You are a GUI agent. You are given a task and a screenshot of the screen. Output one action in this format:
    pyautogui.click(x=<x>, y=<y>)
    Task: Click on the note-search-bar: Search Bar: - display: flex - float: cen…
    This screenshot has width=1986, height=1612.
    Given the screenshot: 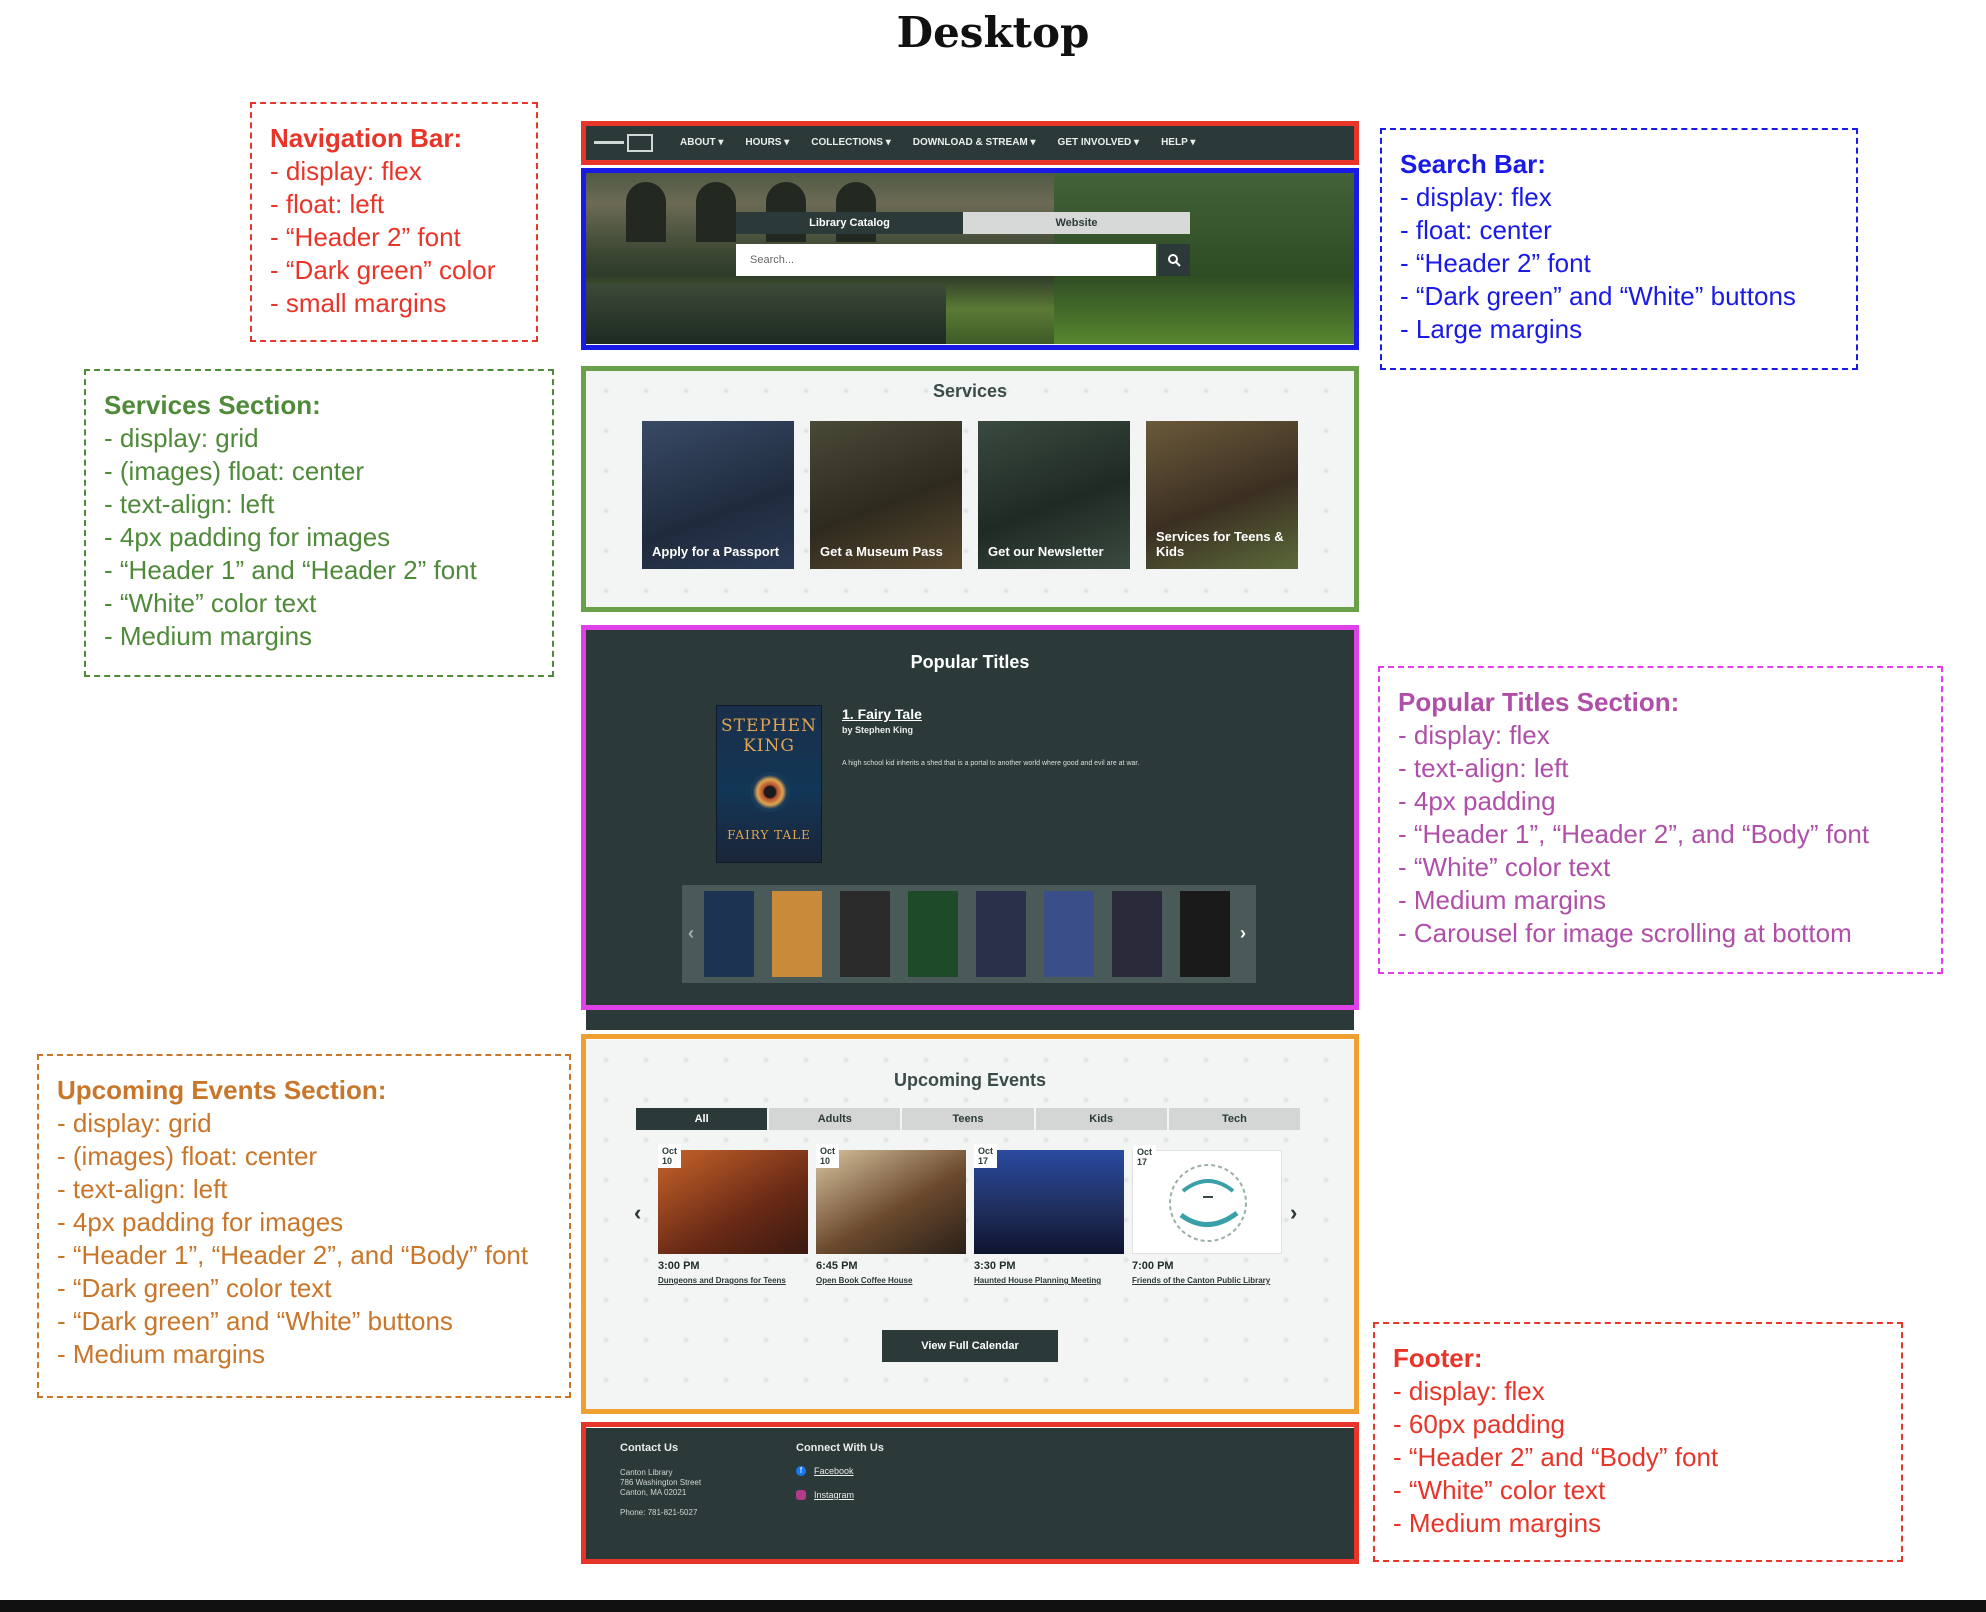 What is the action you would take?
    pyautogui.click(x=1619, y=249)
    